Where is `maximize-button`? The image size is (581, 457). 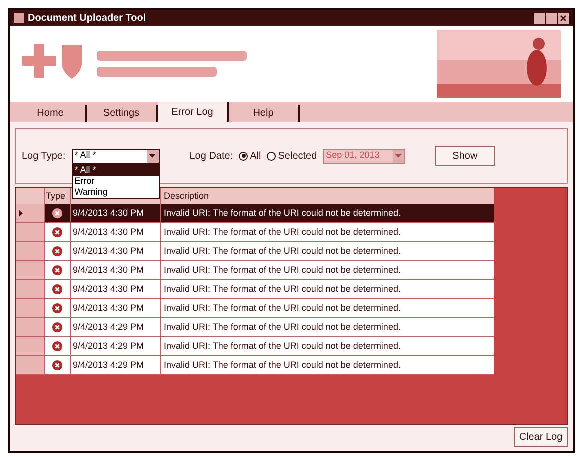
maximize-button is located at coordinates (551, 18).